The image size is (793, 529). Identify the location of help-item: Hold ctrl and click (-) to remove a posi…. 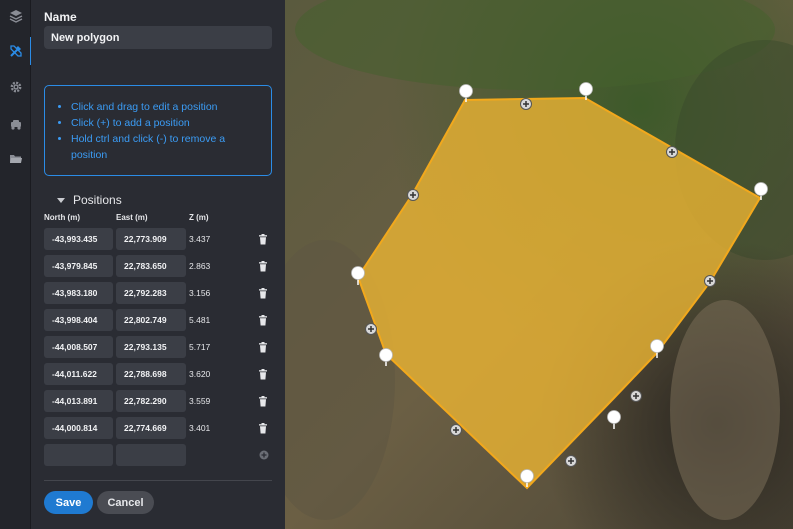
(166, 147).